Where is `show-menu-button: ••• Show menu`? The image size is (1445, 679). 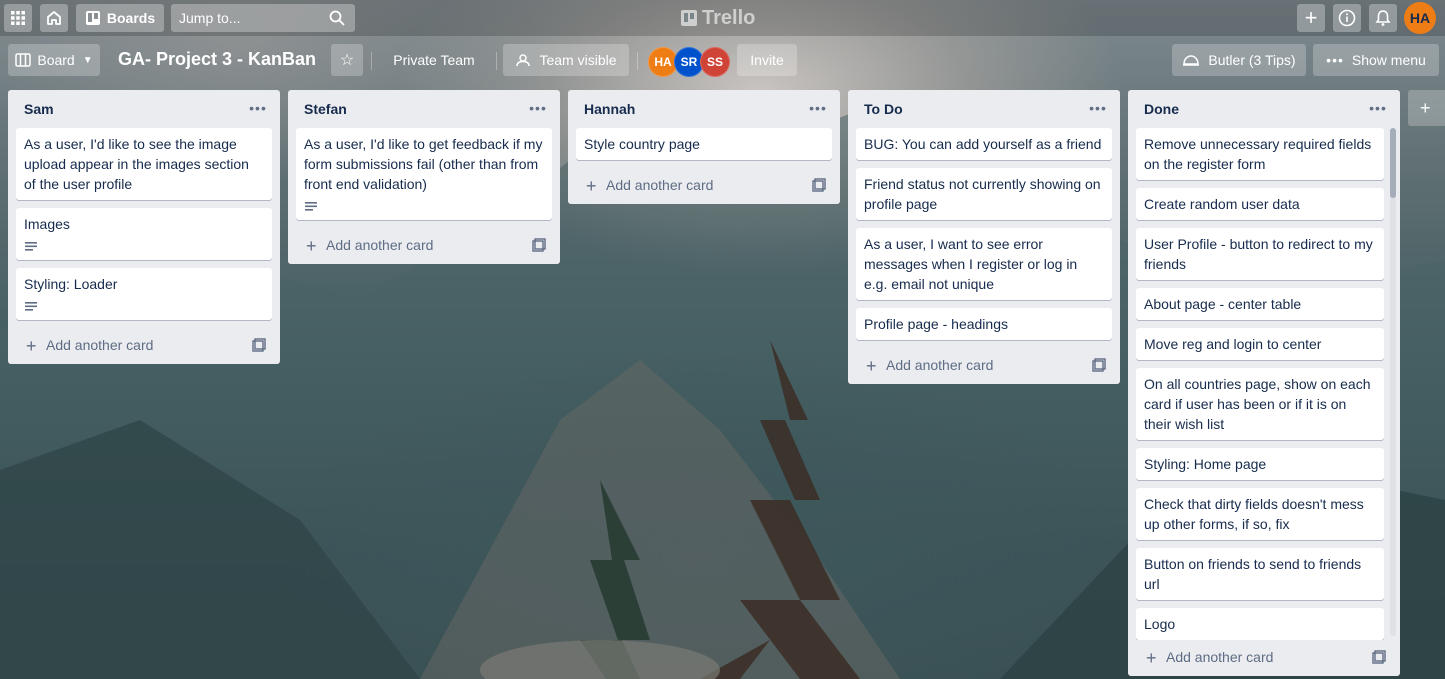 show-menu-button: ••• Show menu is located at coordinates (1376, 60).